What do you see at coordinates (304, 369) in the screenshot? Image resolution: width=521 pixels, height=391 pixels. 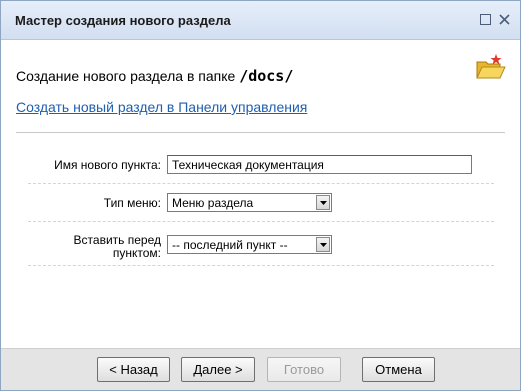 I see `finish-button: Готово` at bounding box center [304, 369].